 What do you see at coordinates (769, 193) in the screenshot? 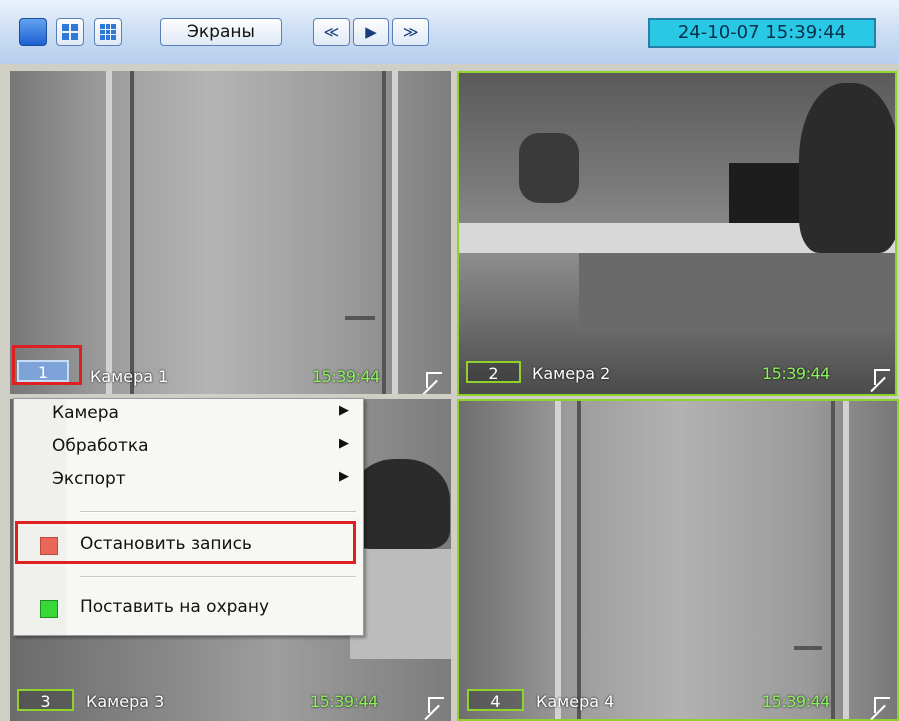
I see `monitor` at bounding box center [769, 193].